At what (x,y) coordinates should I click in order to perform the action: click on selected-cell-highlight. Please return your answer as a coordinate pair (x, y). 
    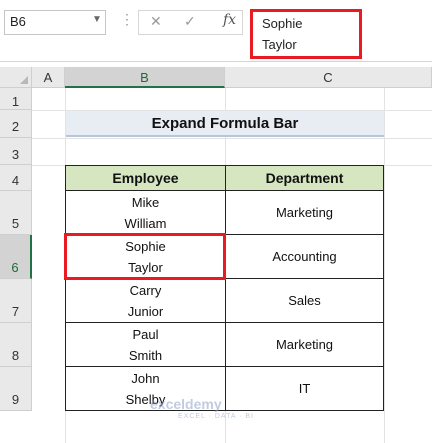
    Looking at the image, I should click on (145, 256).